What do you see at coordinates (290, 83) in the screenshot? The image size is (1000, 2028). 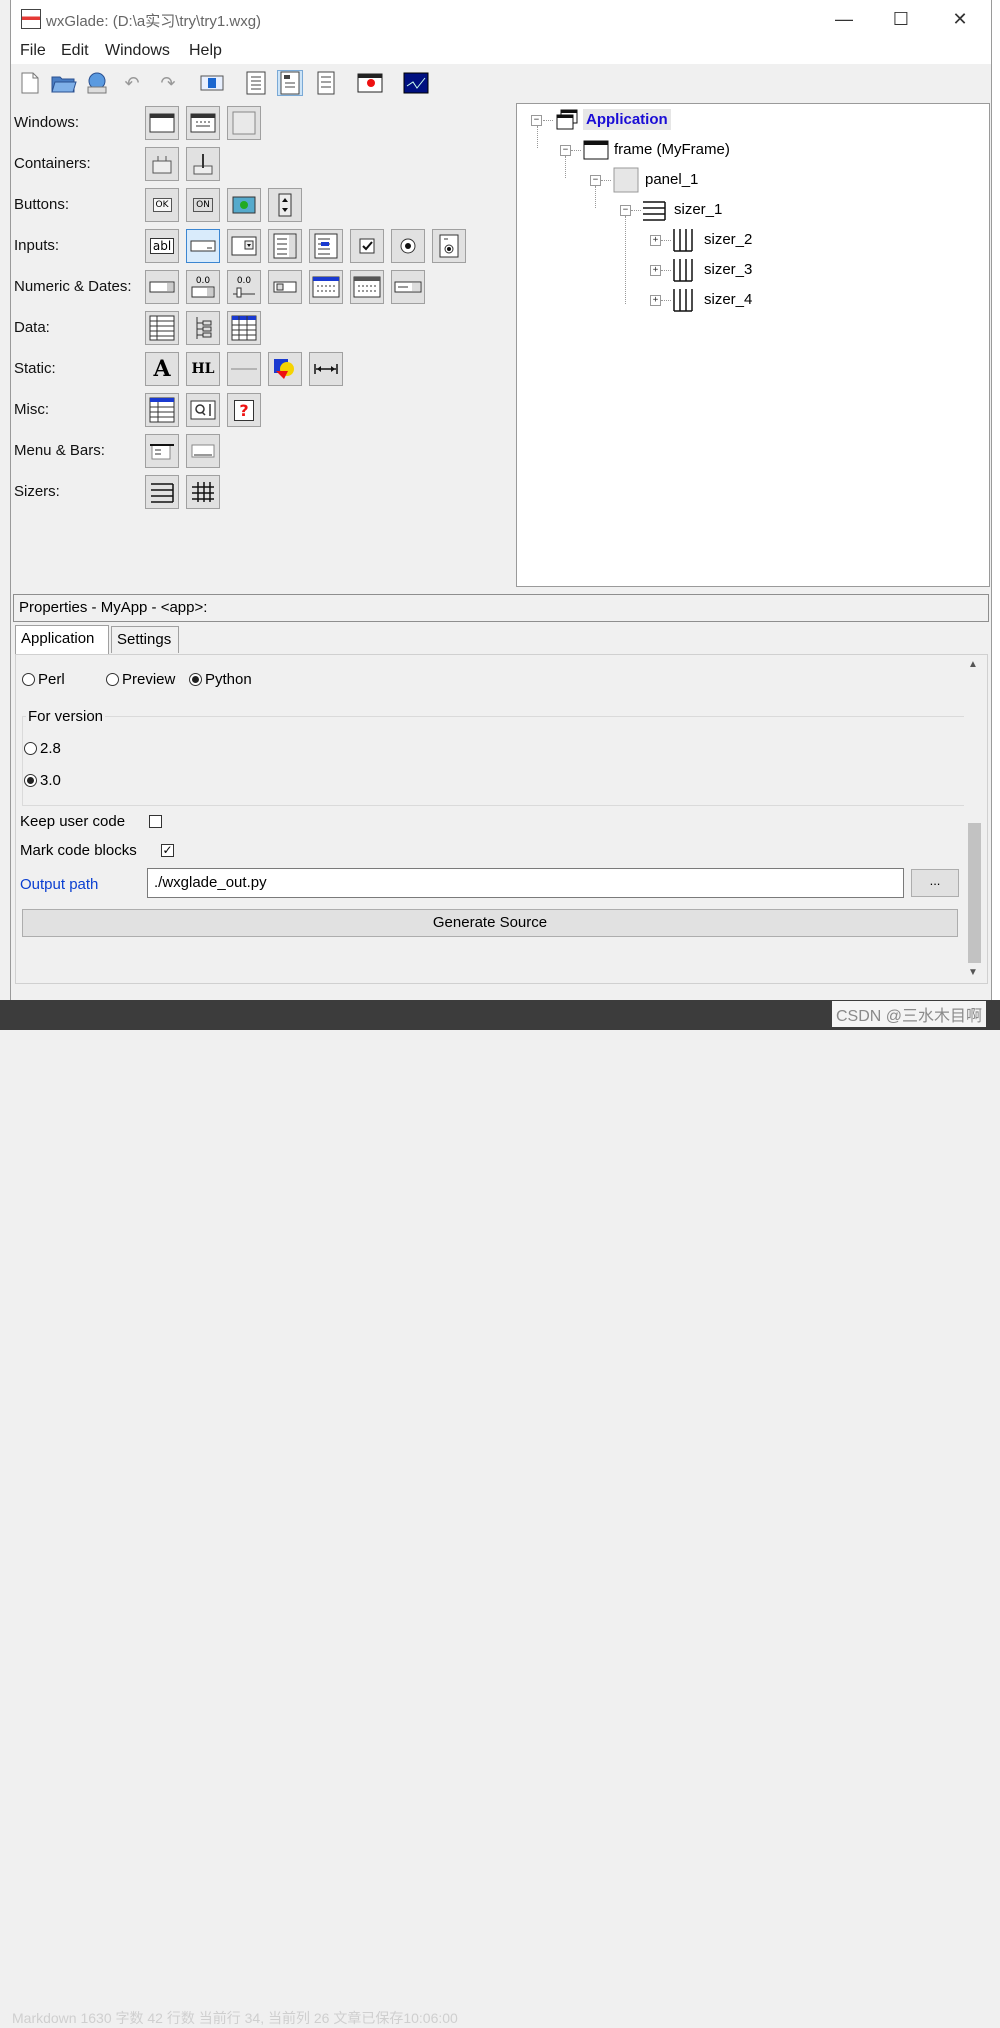 I see `view-props-icon` at bounding box center [290, 83].